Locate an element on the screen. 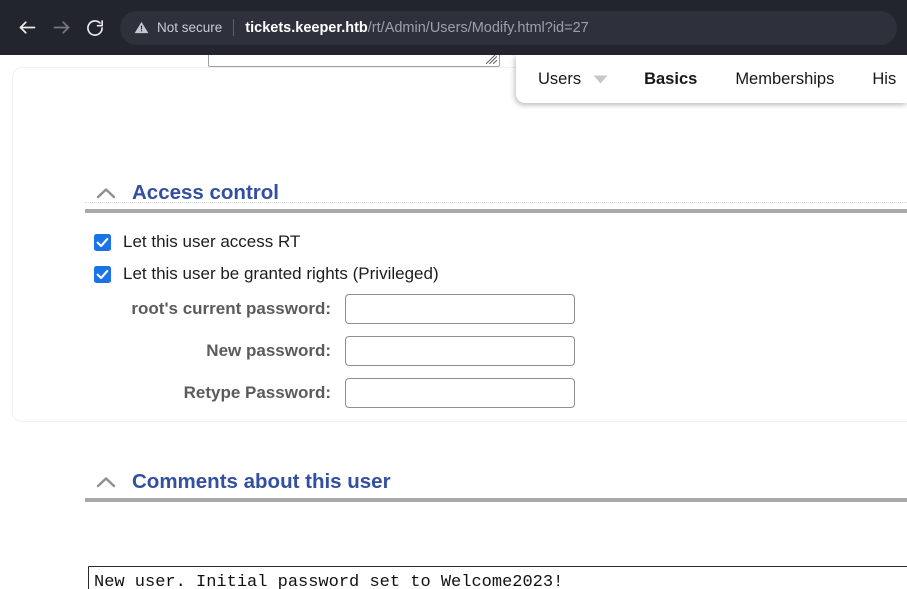 The height and width of the screenshot is (589, 907). checkbox-row-access-rt: Let this user access RT is located at coordinates (197, 242).